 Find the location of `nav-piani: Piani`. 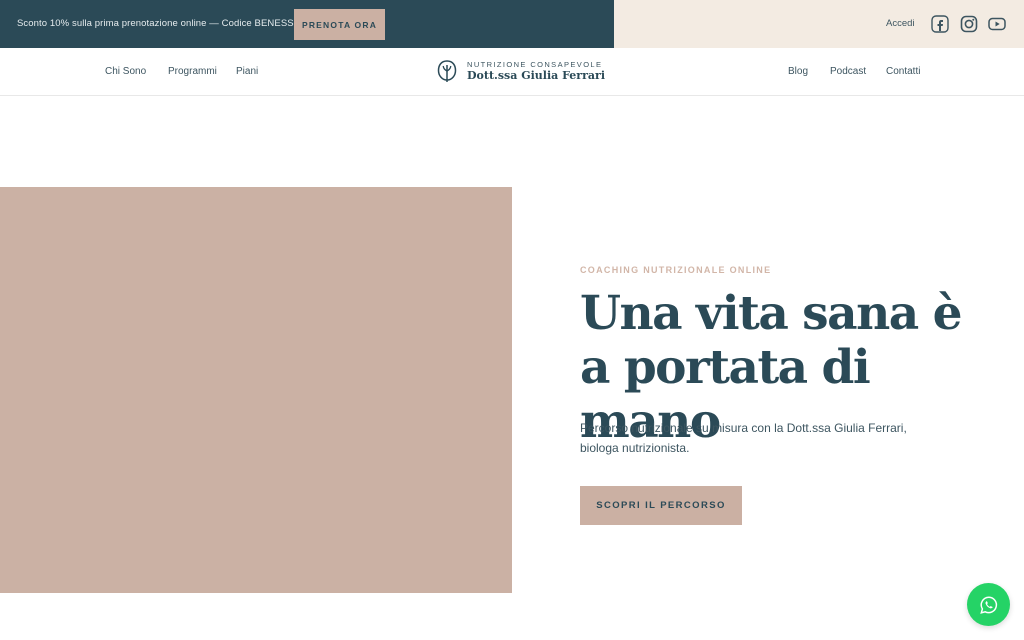

nav-piani: Piani is located at coordinates (247, 71).